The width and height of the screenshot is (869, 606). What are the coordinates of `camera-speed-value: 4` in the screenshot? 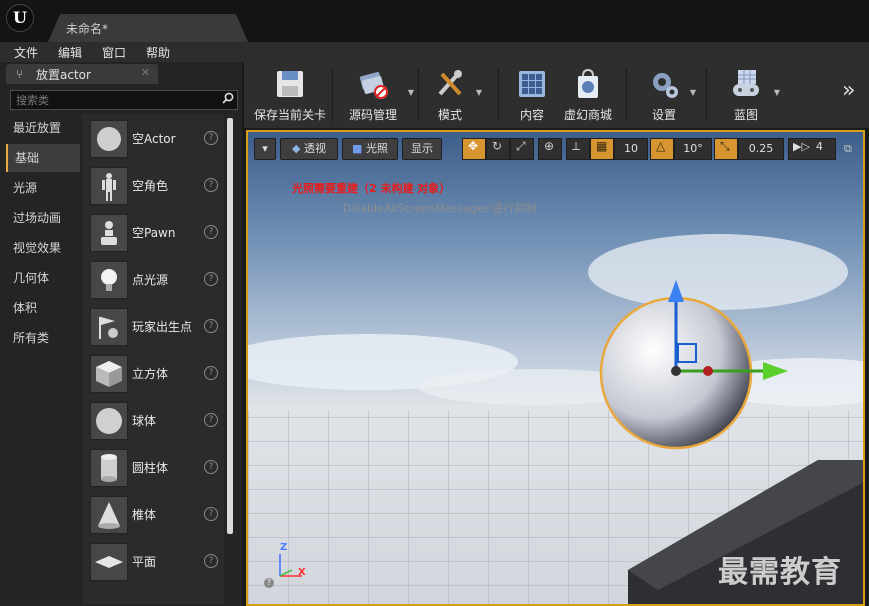 It's located at (819, 146).